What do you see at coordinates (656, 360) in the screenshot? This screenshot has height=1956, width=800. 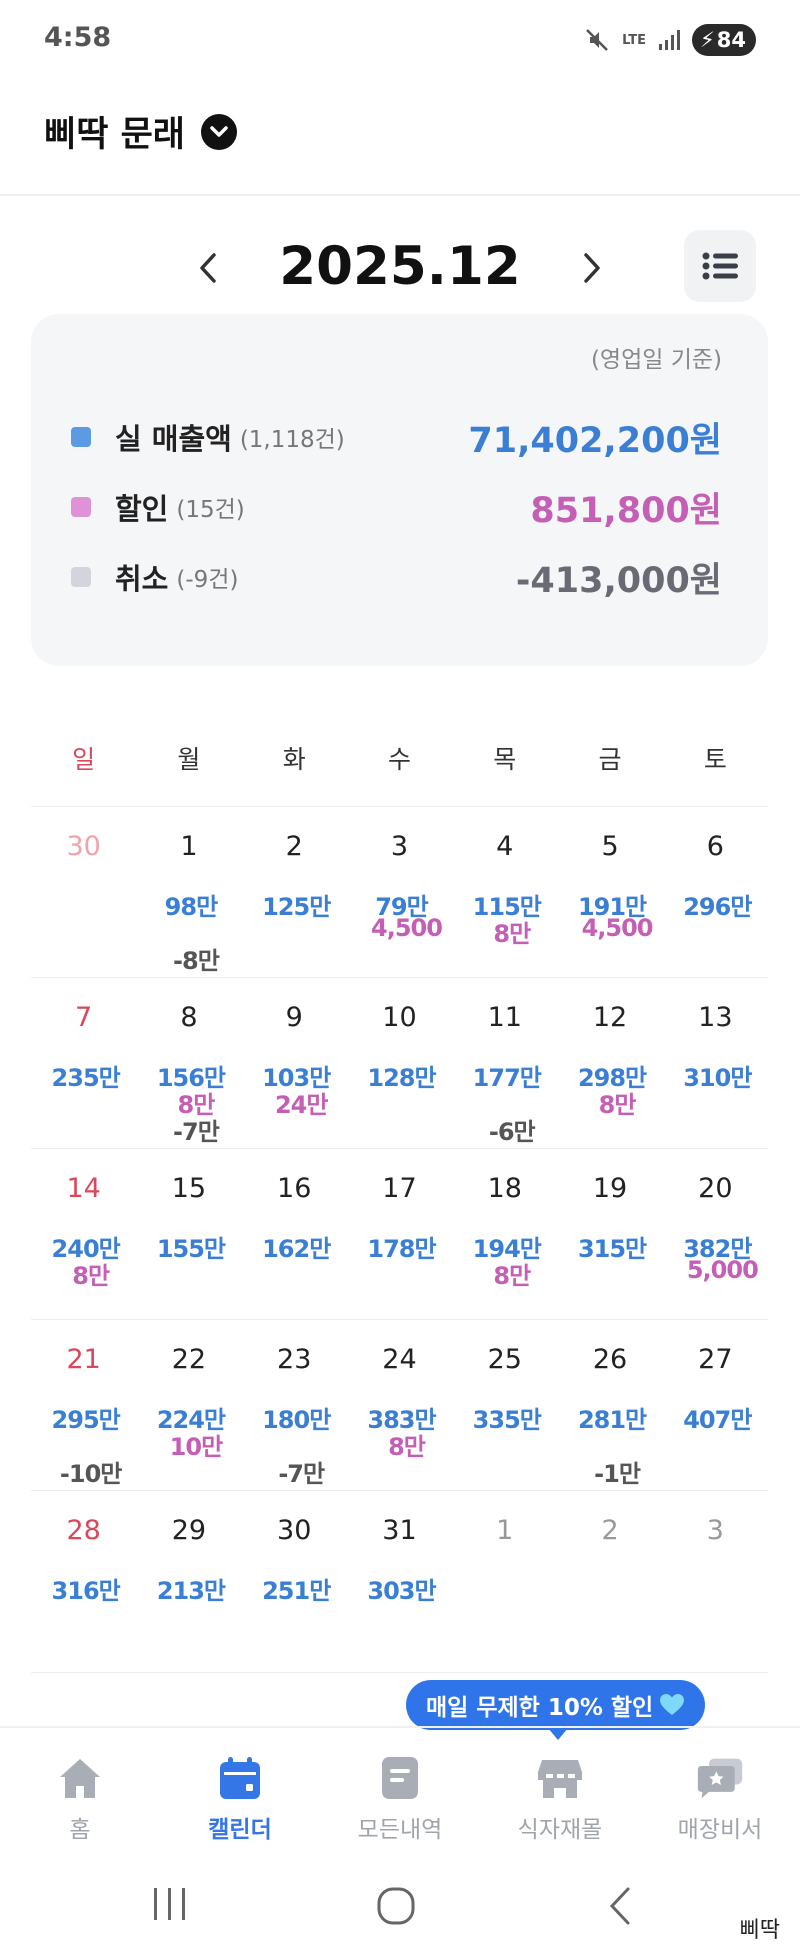 I see `summary-basis-note: (영업일 기준)` at bounding box center [656, 360].